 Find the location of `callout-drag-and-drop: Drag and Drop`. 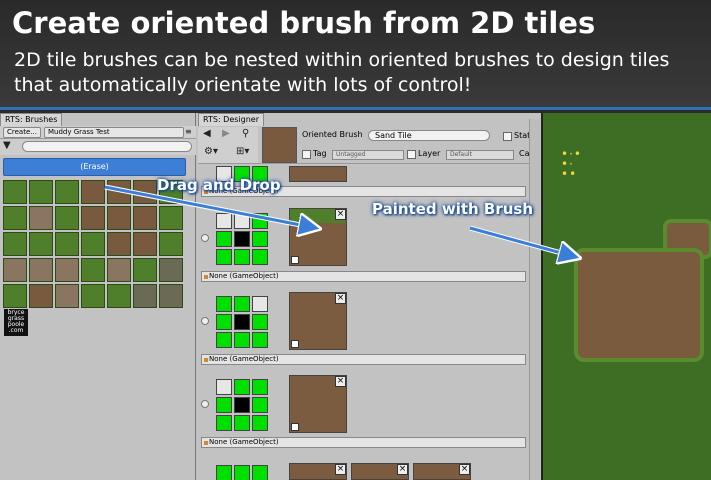

callout-drag-and-drop: Drag and Drop is located at coordinates (219, 185).